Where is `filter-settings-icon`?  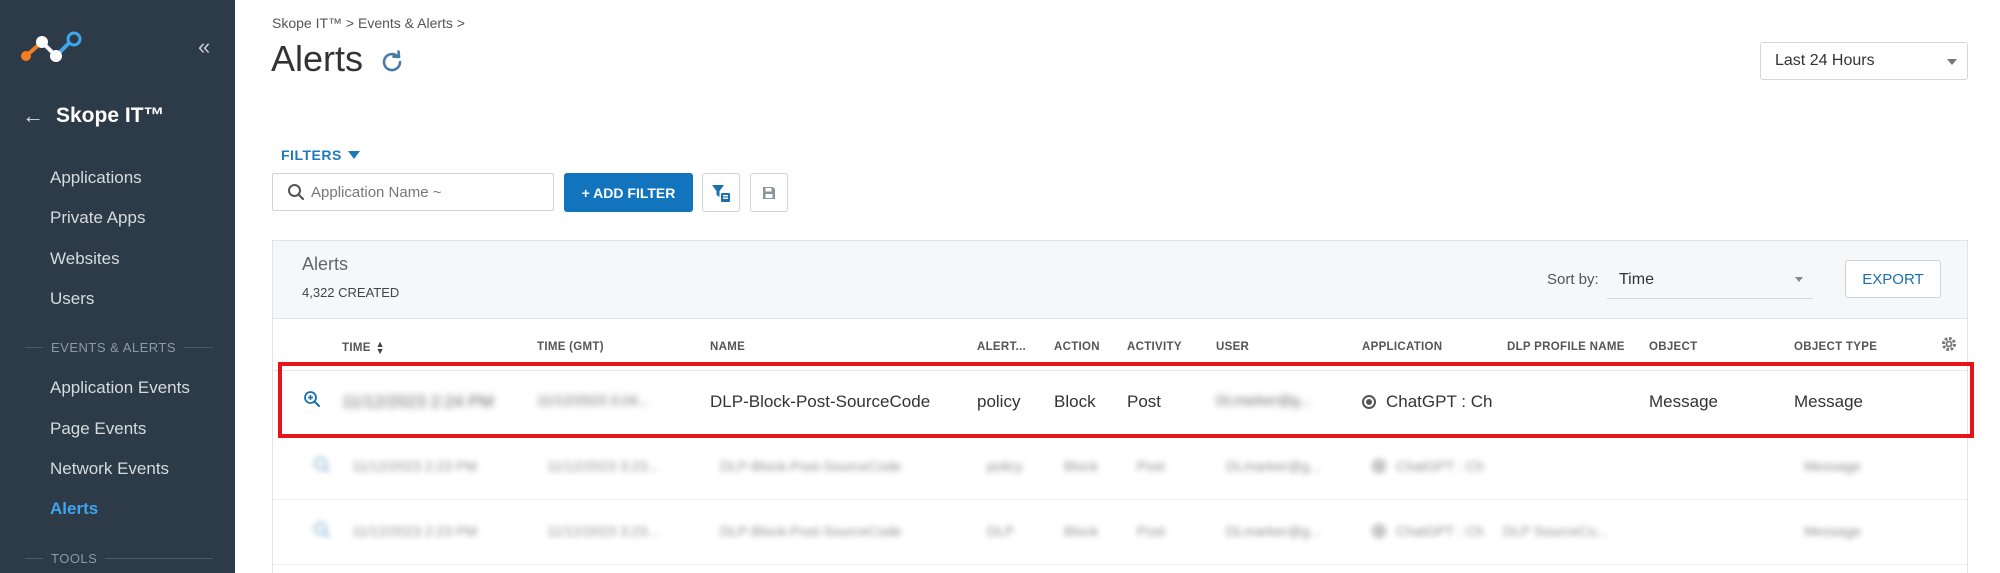 filter-settings-icon is located at coordinates (721, 193).